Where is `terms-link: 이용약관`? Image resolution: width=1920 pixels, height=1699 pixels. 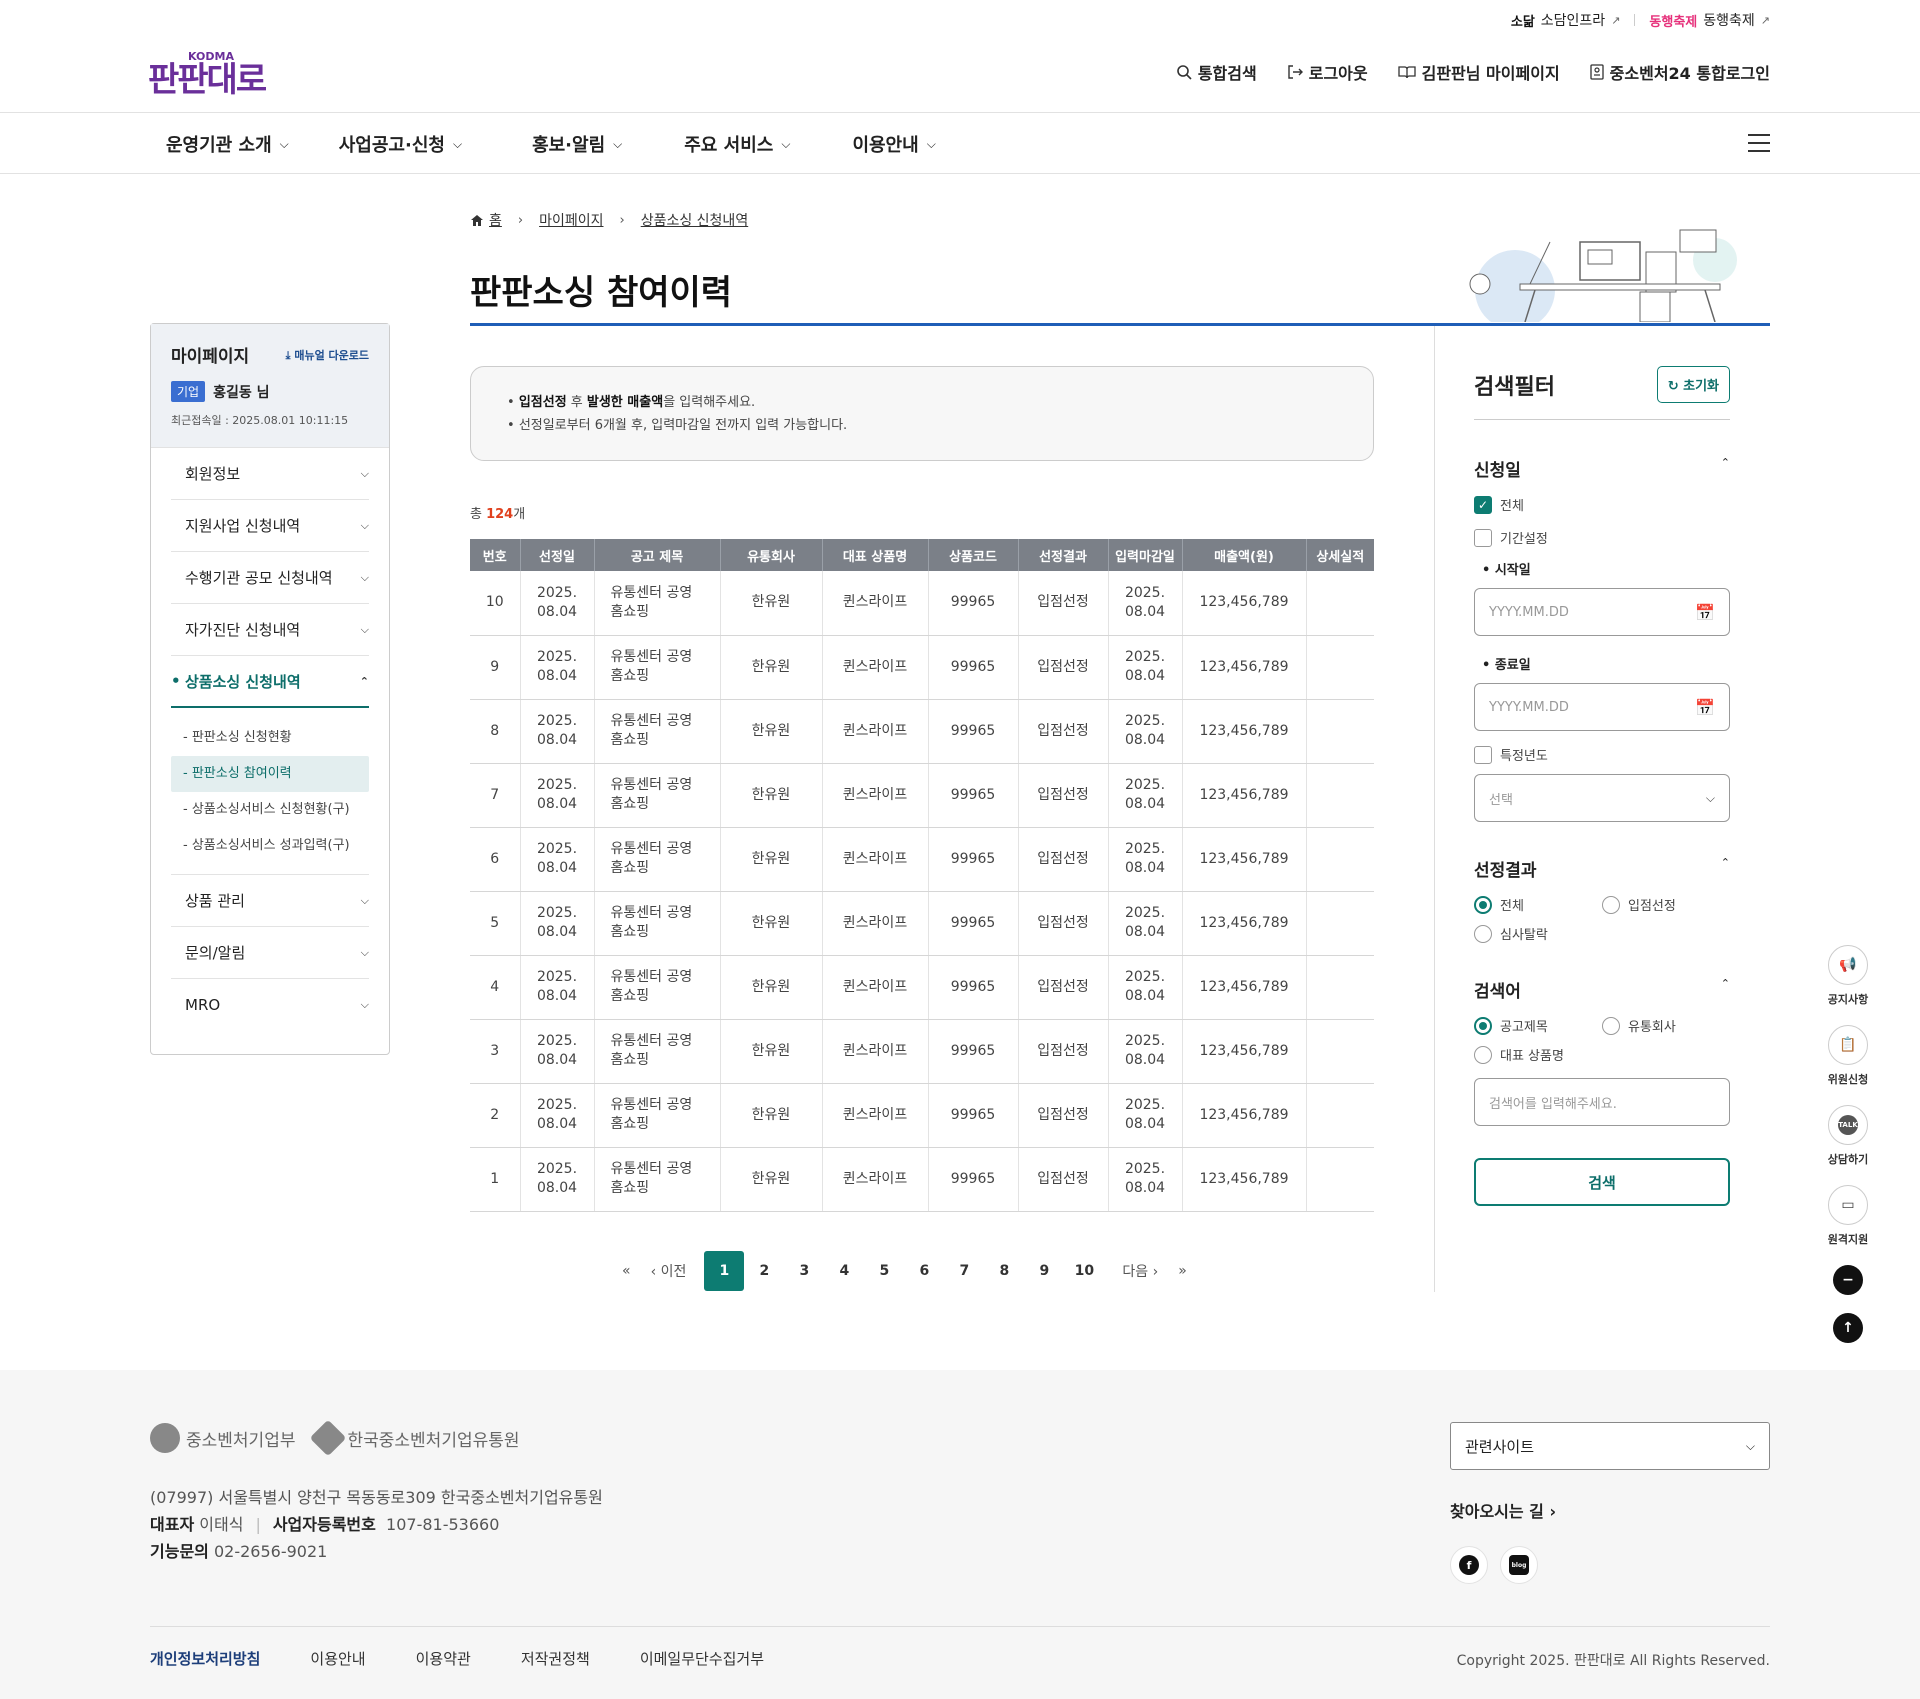 terms-link: 이용약관 is located at coordinates (443, 1658).